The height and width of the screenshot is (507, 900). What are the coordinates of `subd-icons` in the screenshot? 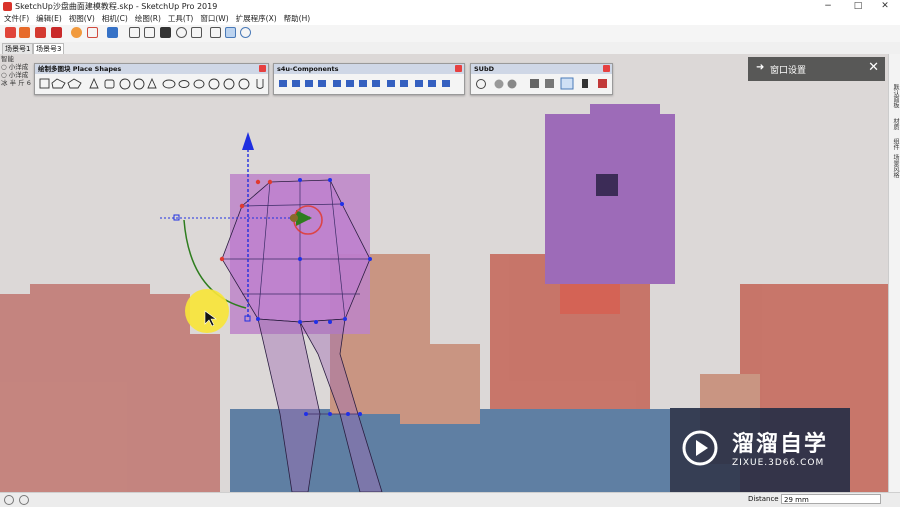 It's located at (541, 83).